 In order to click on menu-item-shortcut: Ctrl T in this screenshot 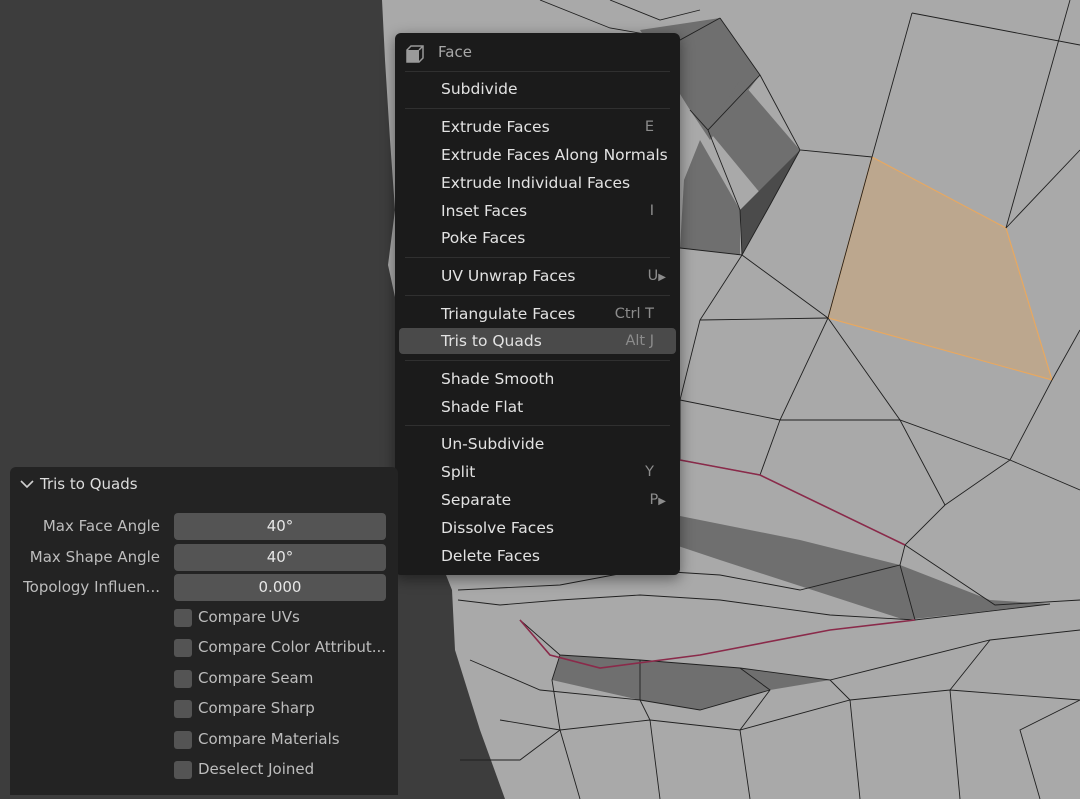, I will do `click(634, 314)`.